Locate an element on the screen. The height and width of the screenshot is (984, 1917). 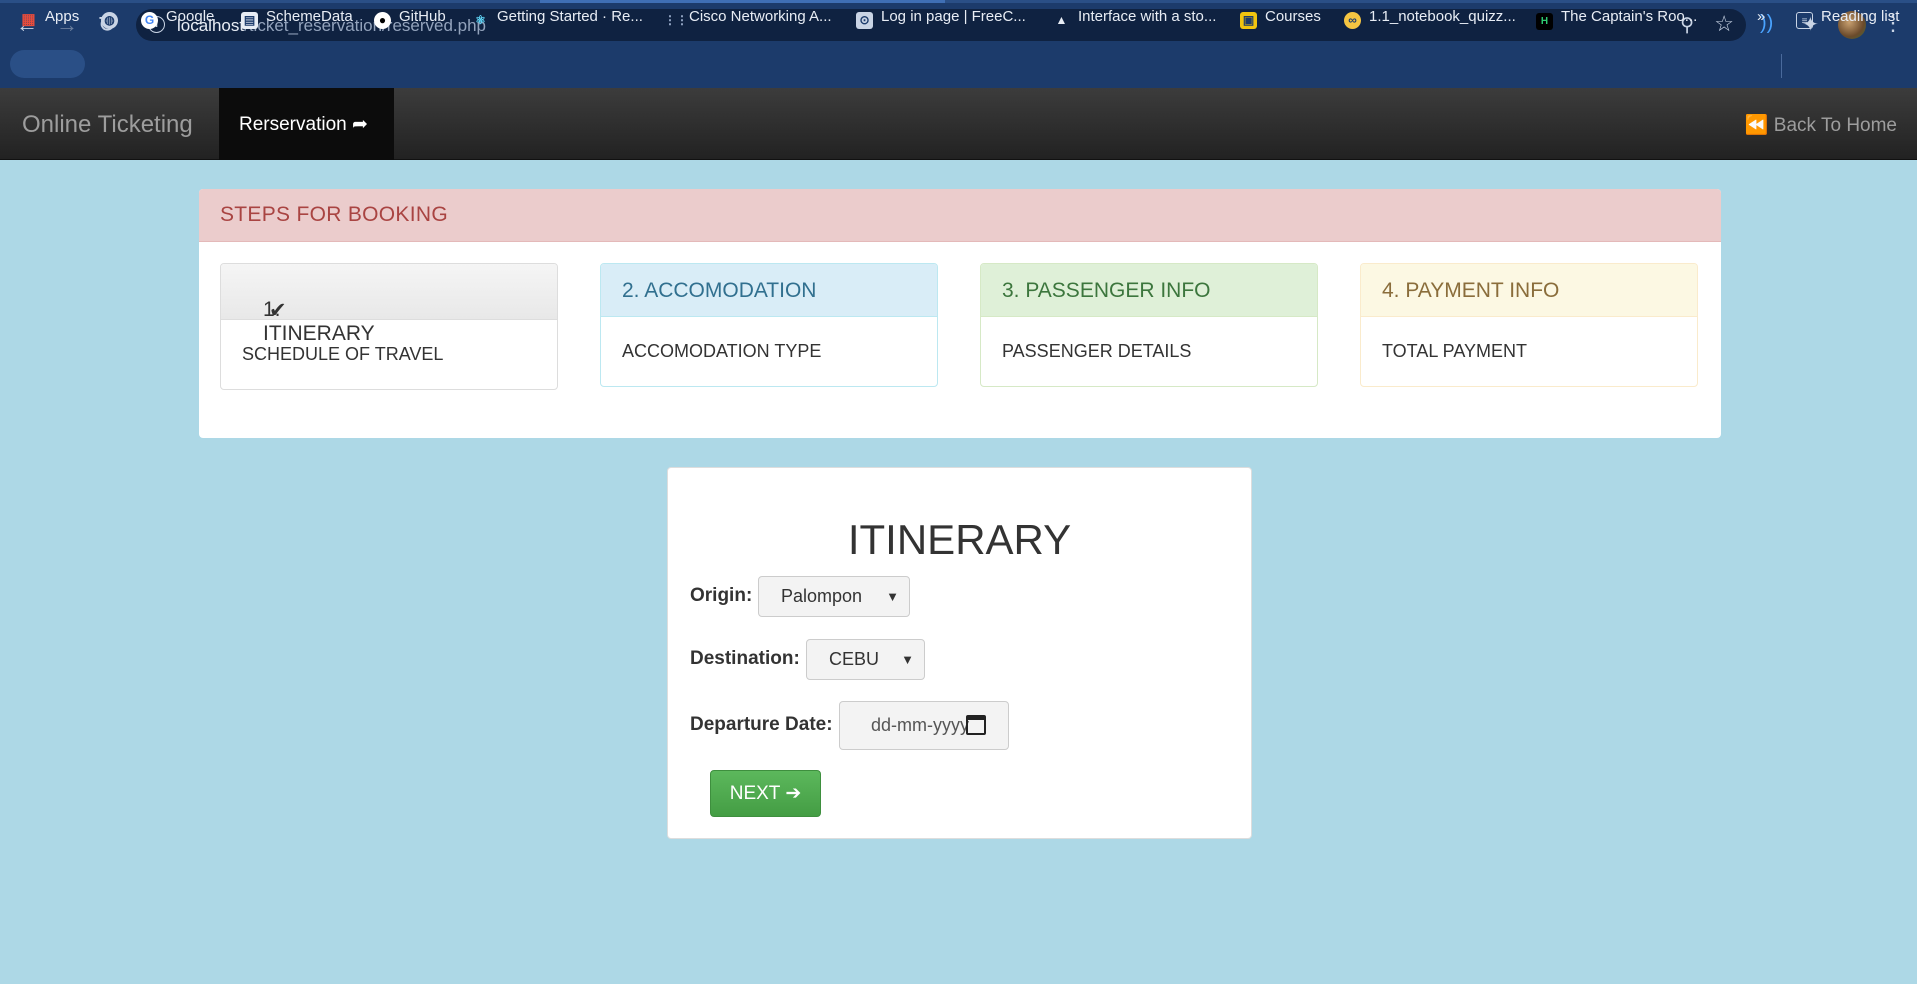
reading-list-icon: ≡ is located at coordinates (1804, 20).